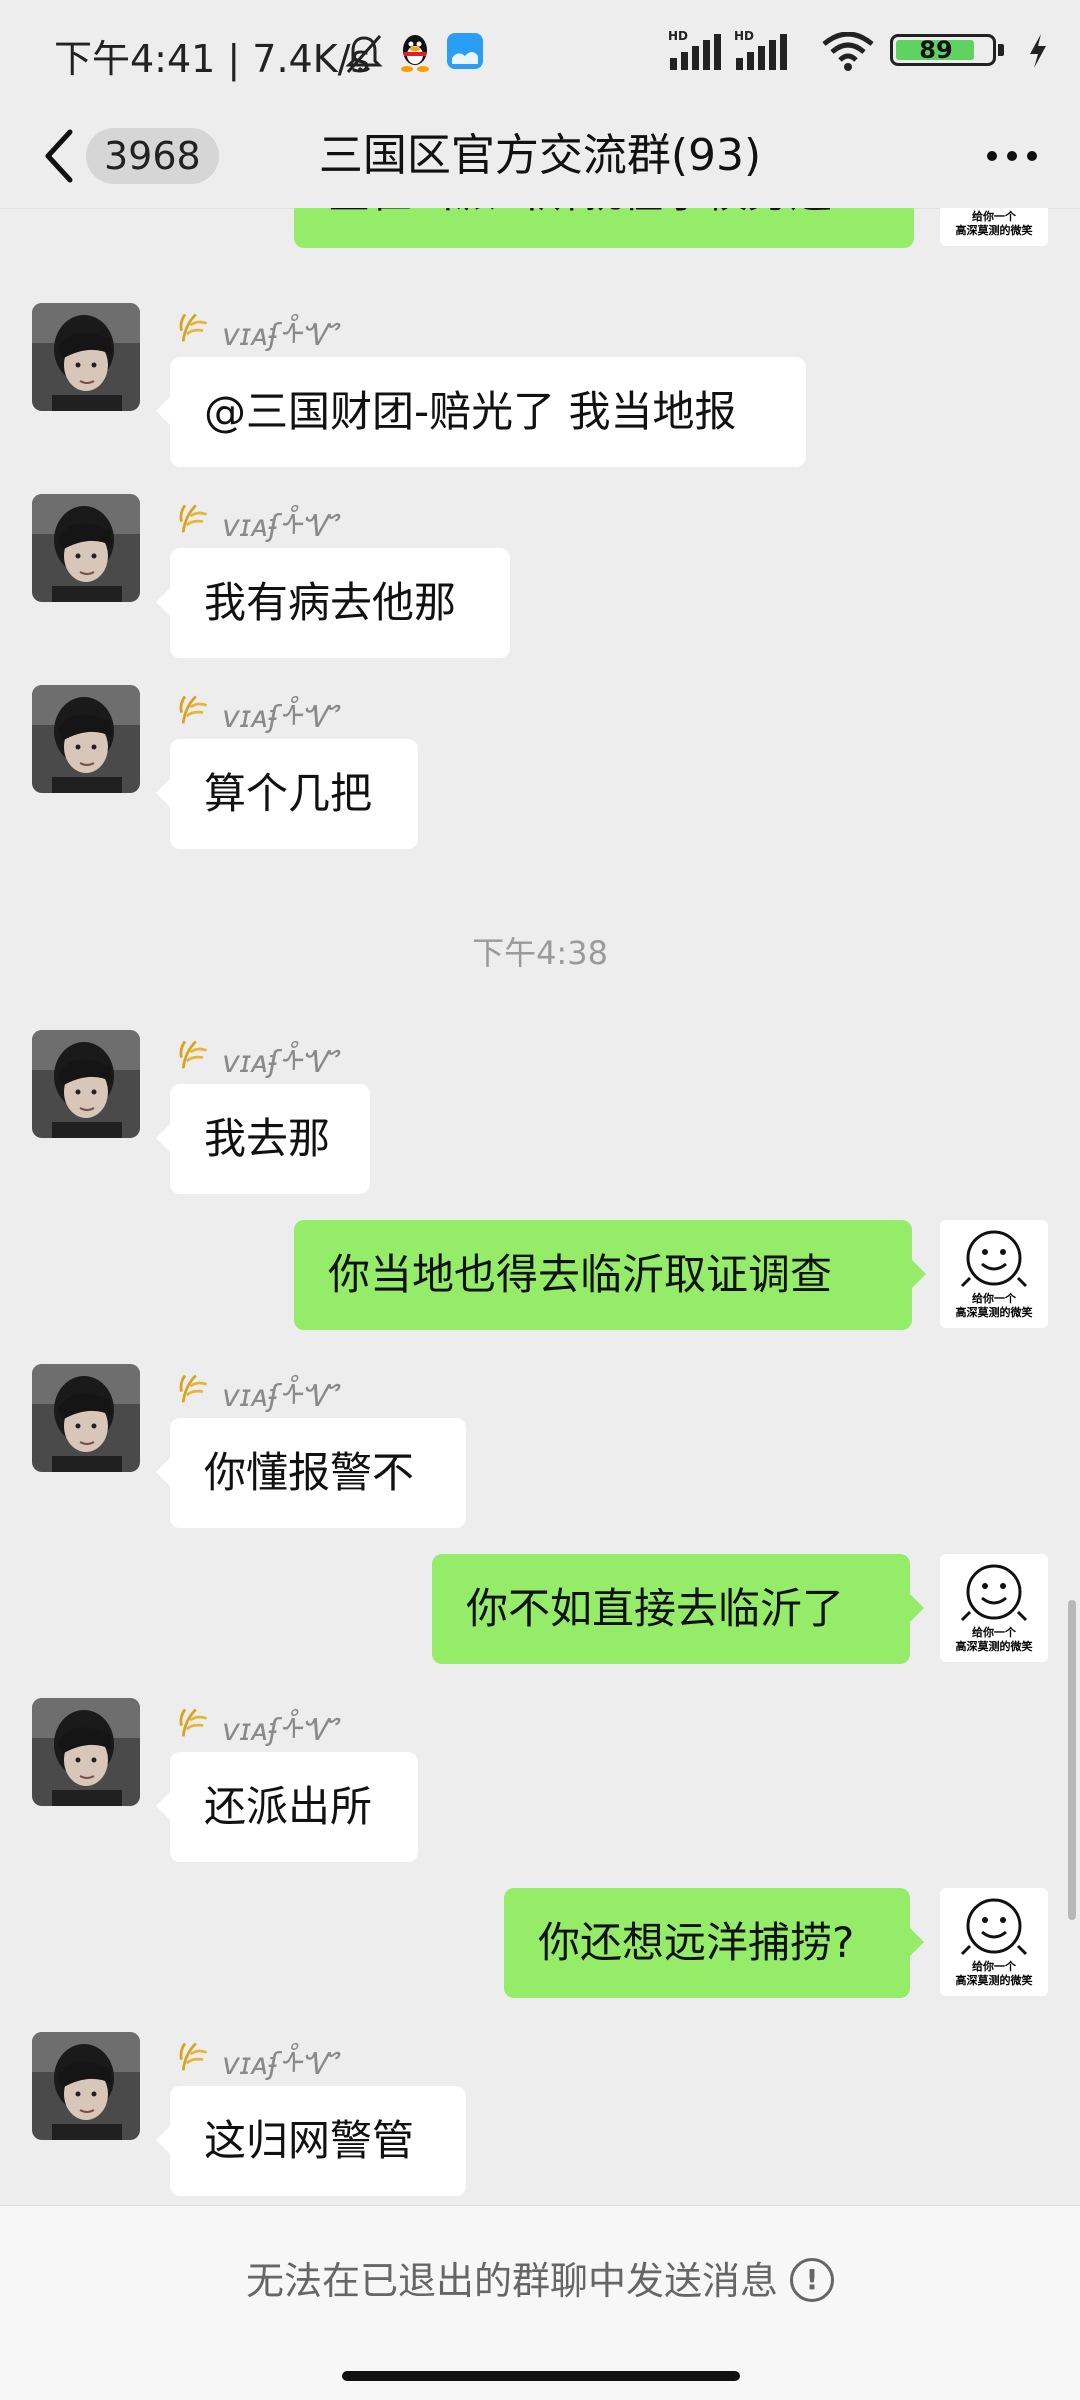 This screenshot has height=2400, width=1080. Describe the element at coordinates (678, 1609) in the screenshot. I see `outgoing-message-bubble: 你不如直接去临沂了` at that location.